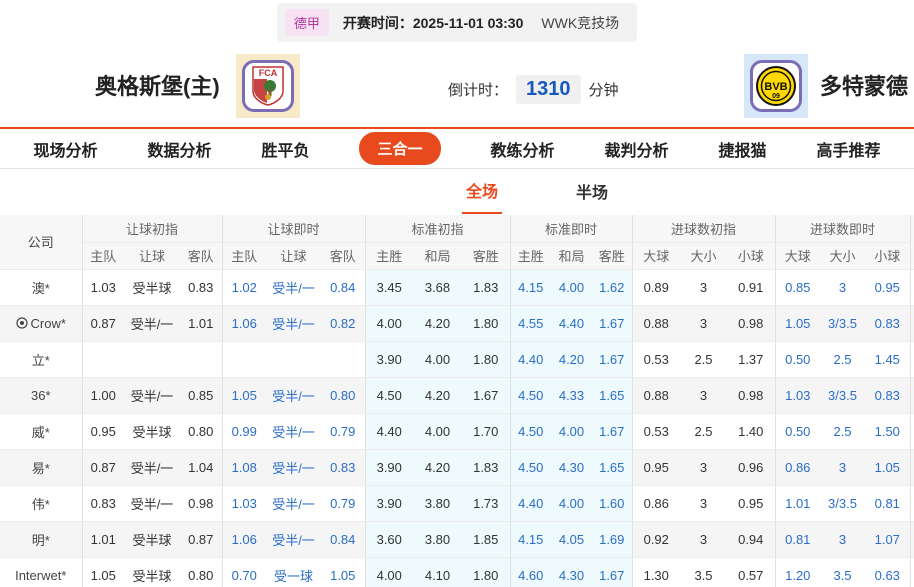  I want to click on odds-cell-live: 1.60, so click(612, 503).